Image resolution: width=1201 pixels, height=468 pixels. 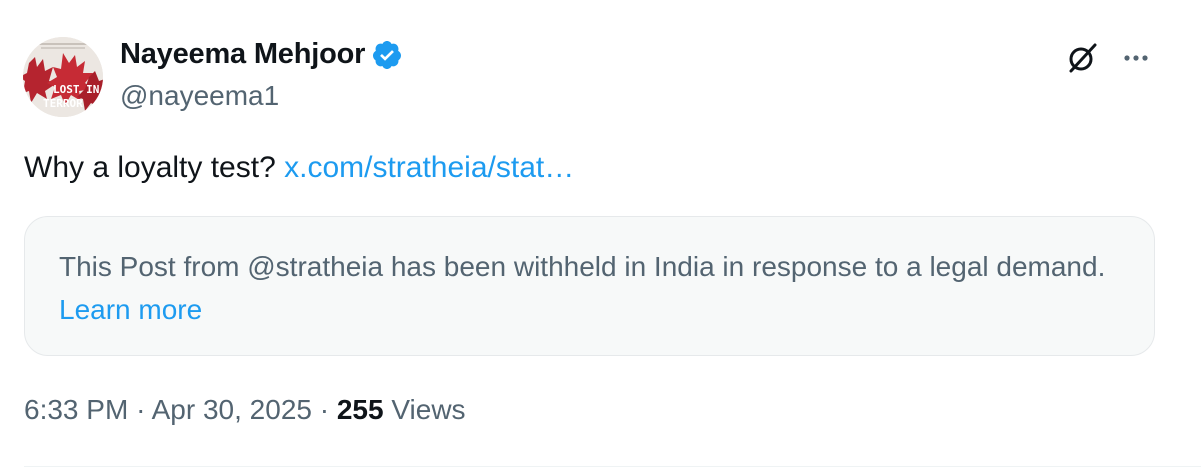 I want to click on learn-more-link: Learn more, so click(x=130, y=309).